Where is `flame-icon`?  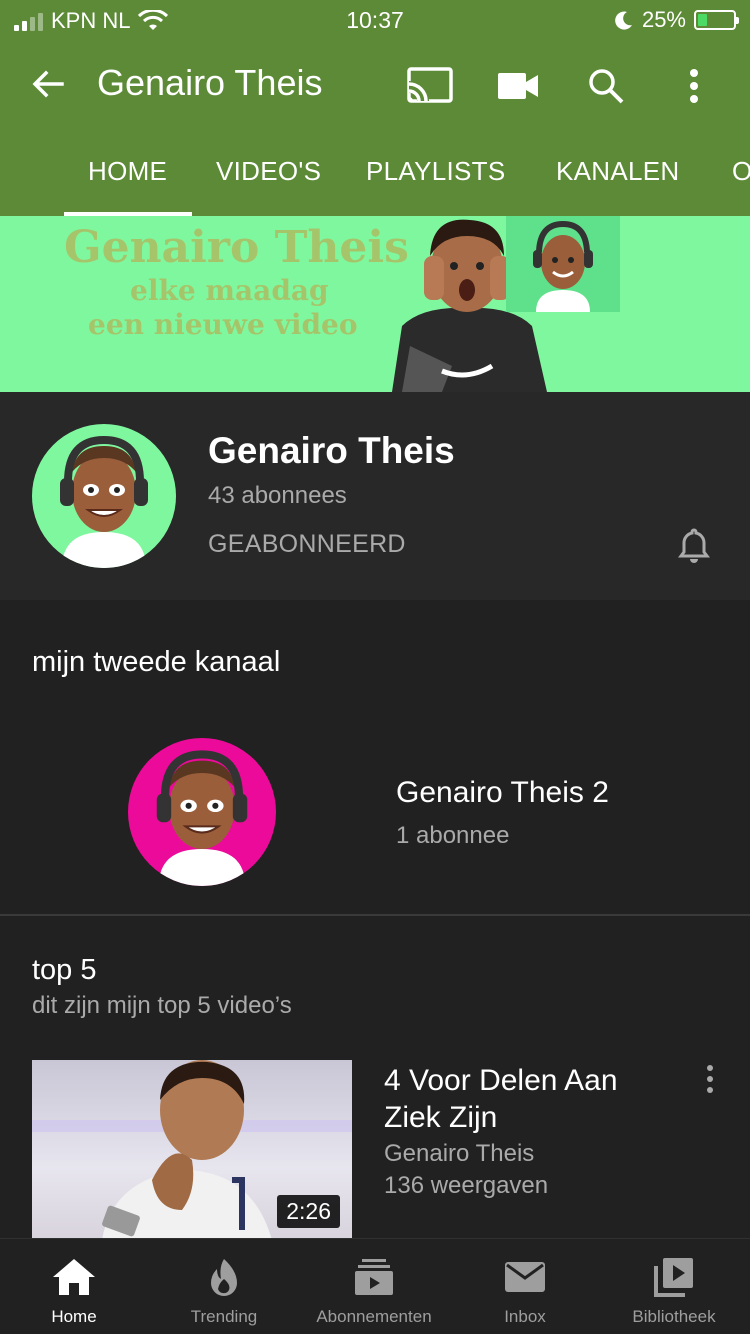 flame-icon is located at coordinates (224, 1277).